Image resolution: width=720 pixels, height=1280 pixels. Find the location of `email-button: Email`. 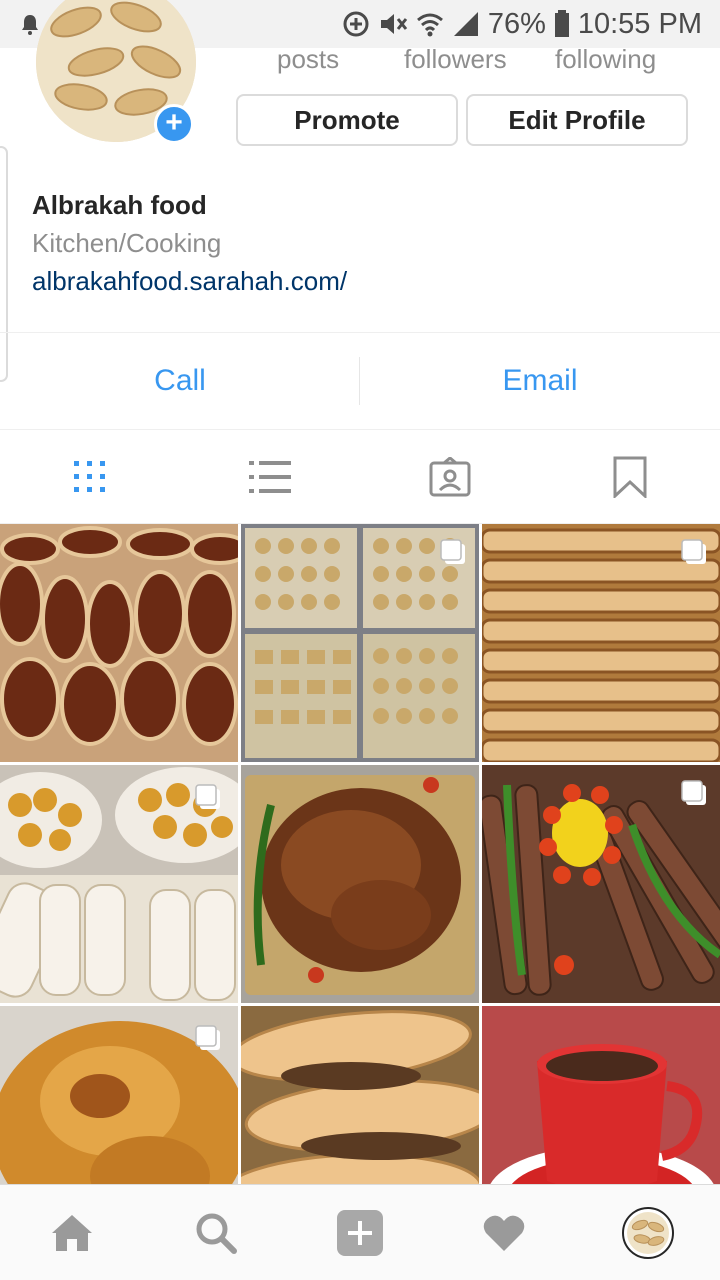

email-button: Email is located at coordinates (540, 381).